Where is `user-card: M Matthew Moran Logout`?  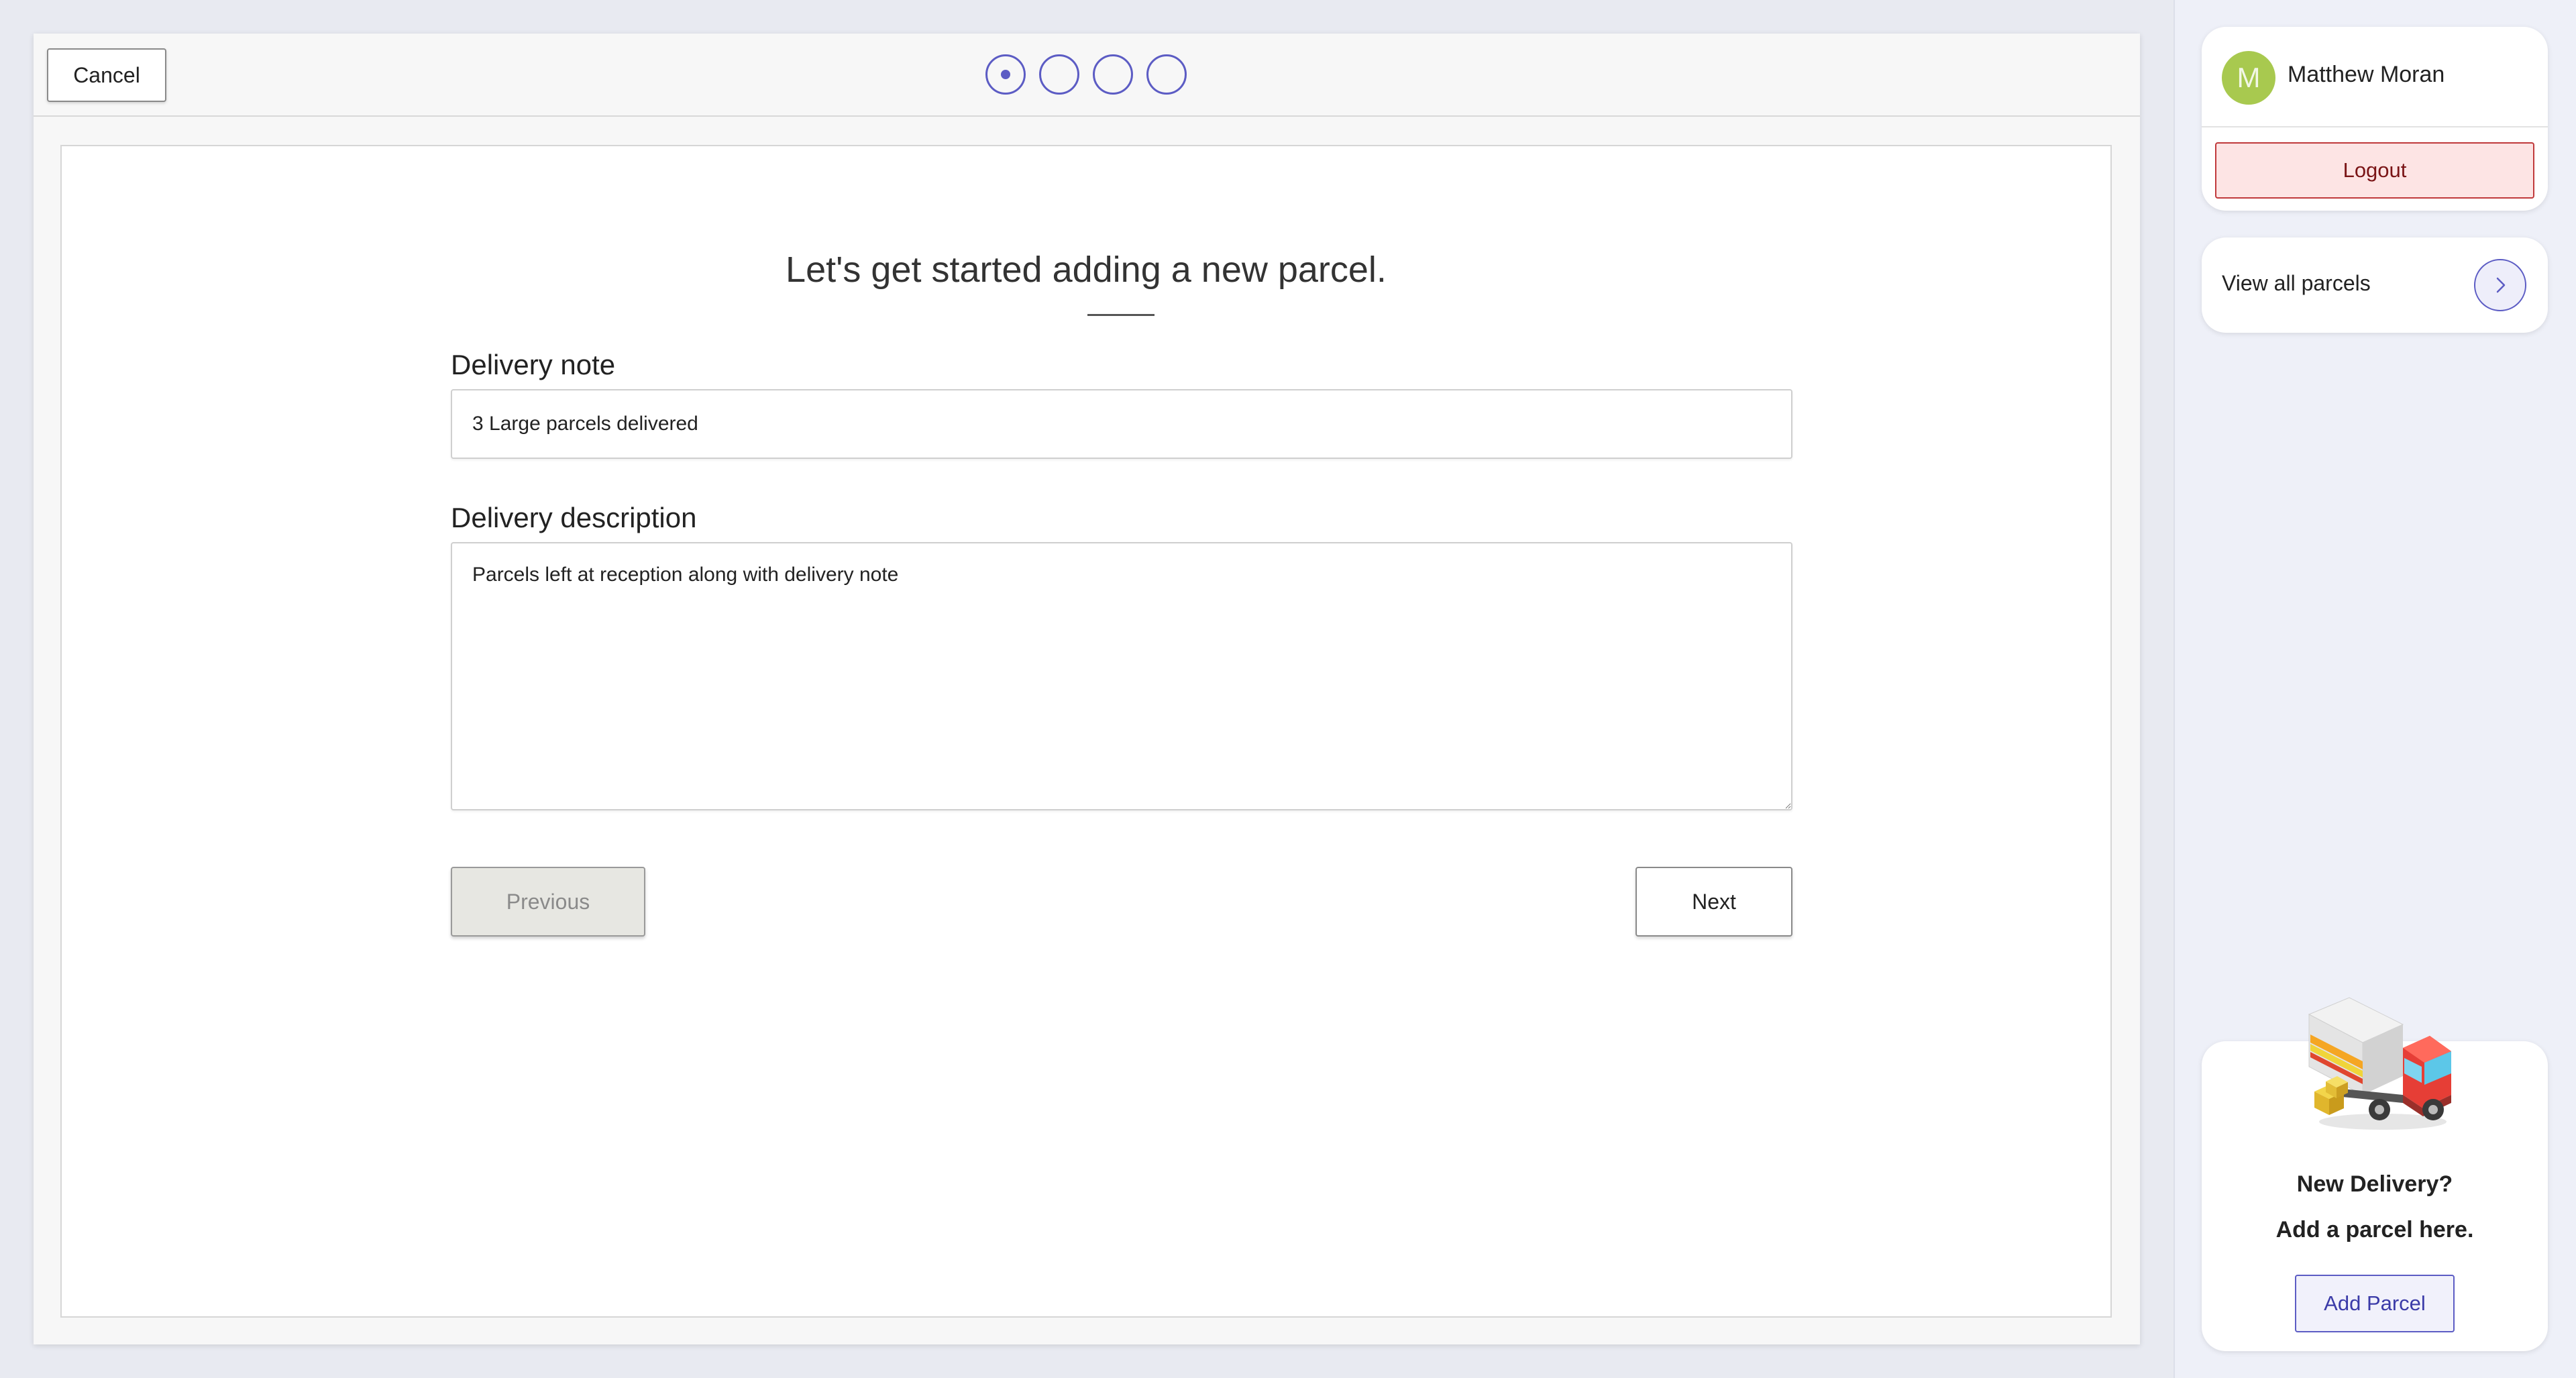 user-card: M Matthew Moran Logout is located at coordinates (2375, 119).